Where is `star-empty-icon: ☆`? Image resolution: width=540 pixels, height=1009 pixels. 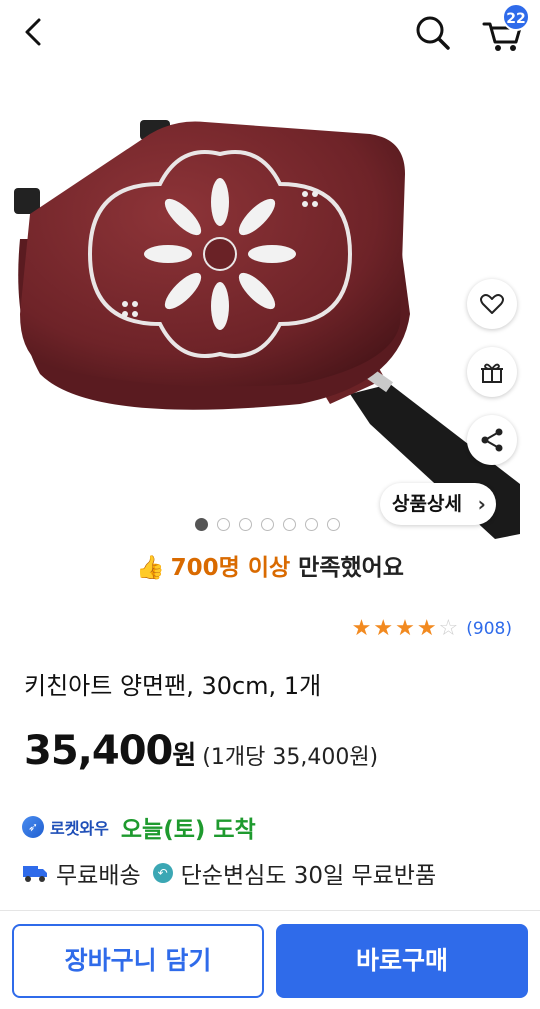
star-empty-icon: ☆ is located at coordinates (448, 628).